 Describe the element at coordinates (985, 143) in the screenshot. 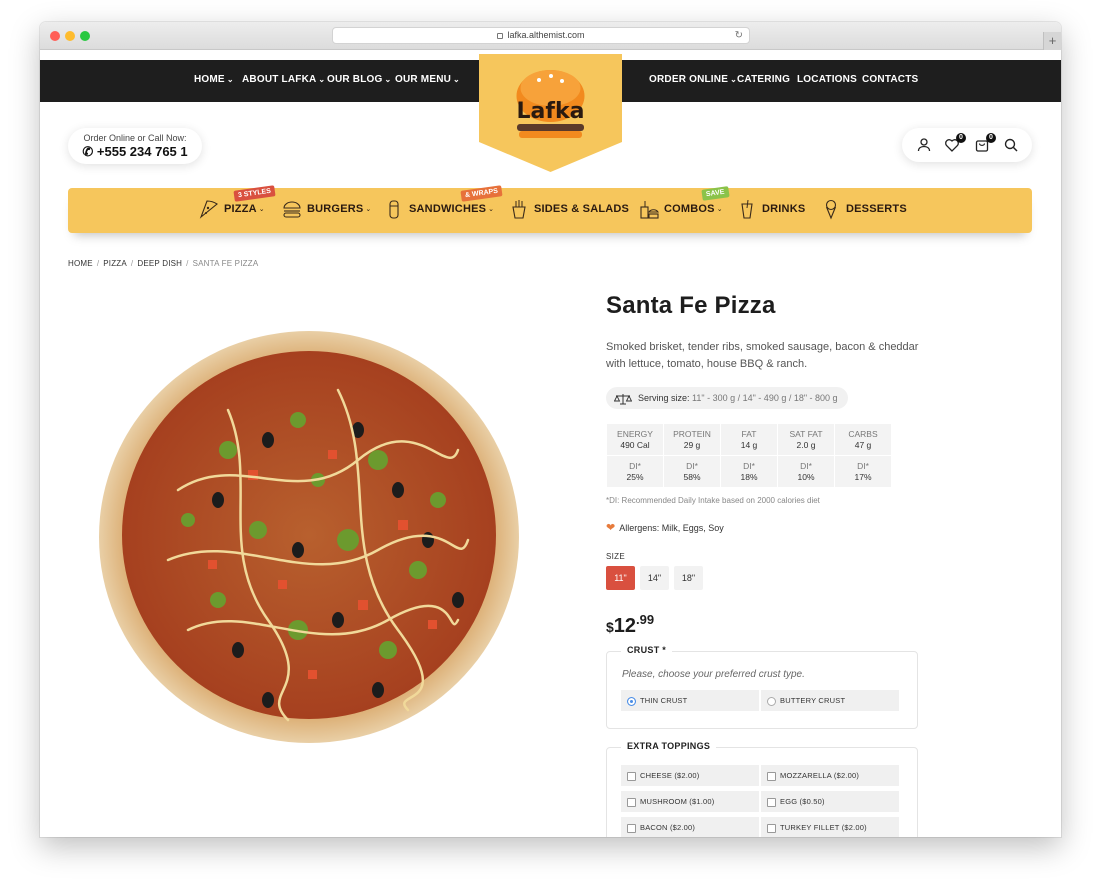

I see `cart-button: 0` at that location.